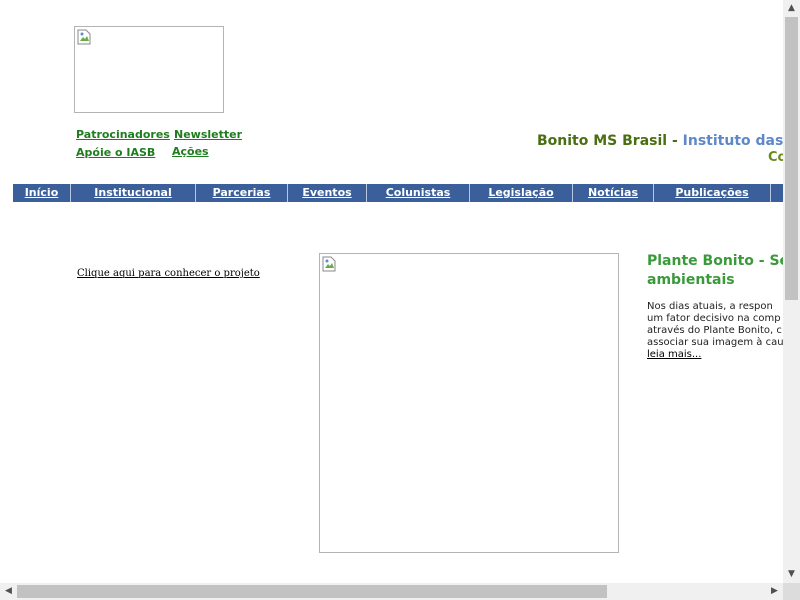  I want to click on project-link: Clique aqui para conhecer o projeto, so click(168, 273).